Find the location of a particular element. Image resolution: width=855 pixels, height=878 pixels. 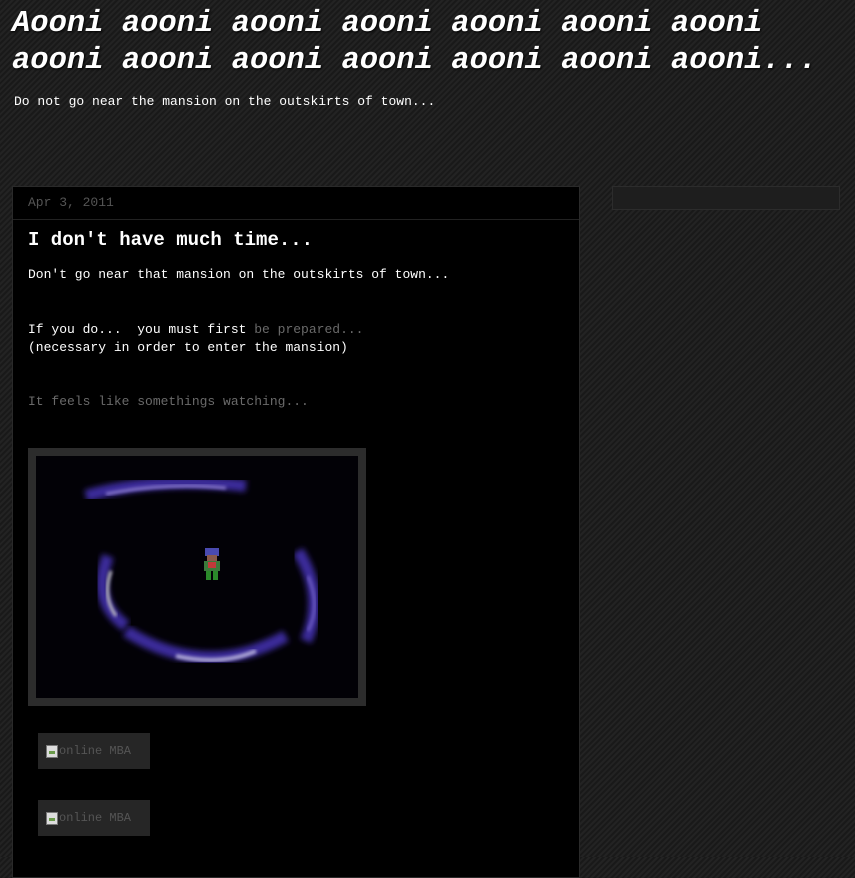

sidebar-widget is located at coordinates (726, 198).